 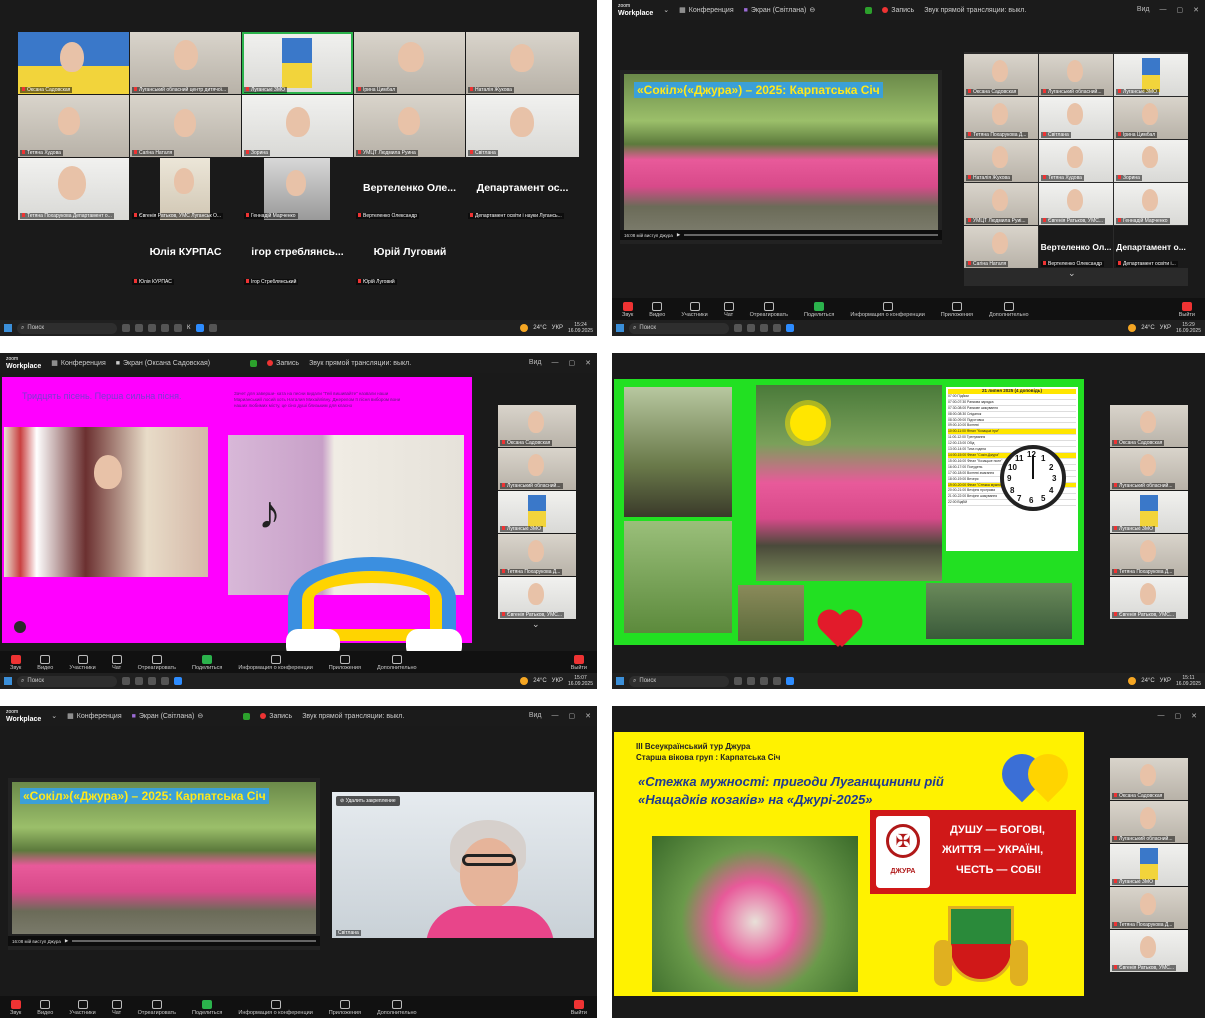 What do you see at coordinates (1151, 204) in the screenshot?
I see `video-tile: Геннадій Марченко` at bounding box center [1151, 204].